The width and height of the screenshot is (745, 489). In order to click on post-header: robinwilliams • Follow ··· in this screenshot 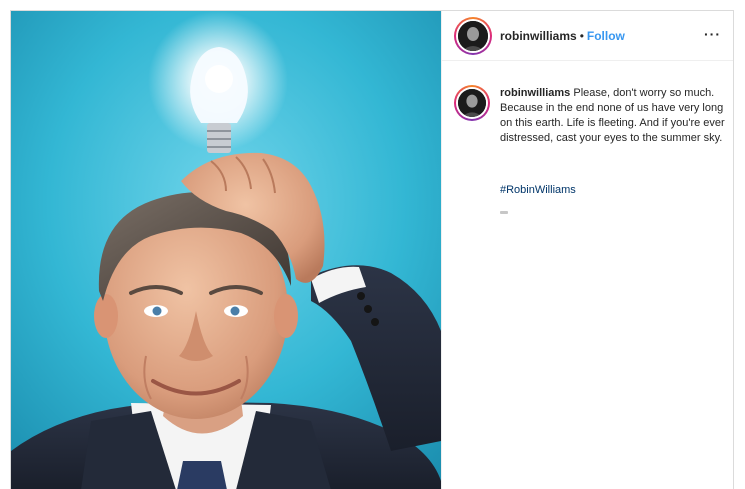, I will do `click(587, 36)`.